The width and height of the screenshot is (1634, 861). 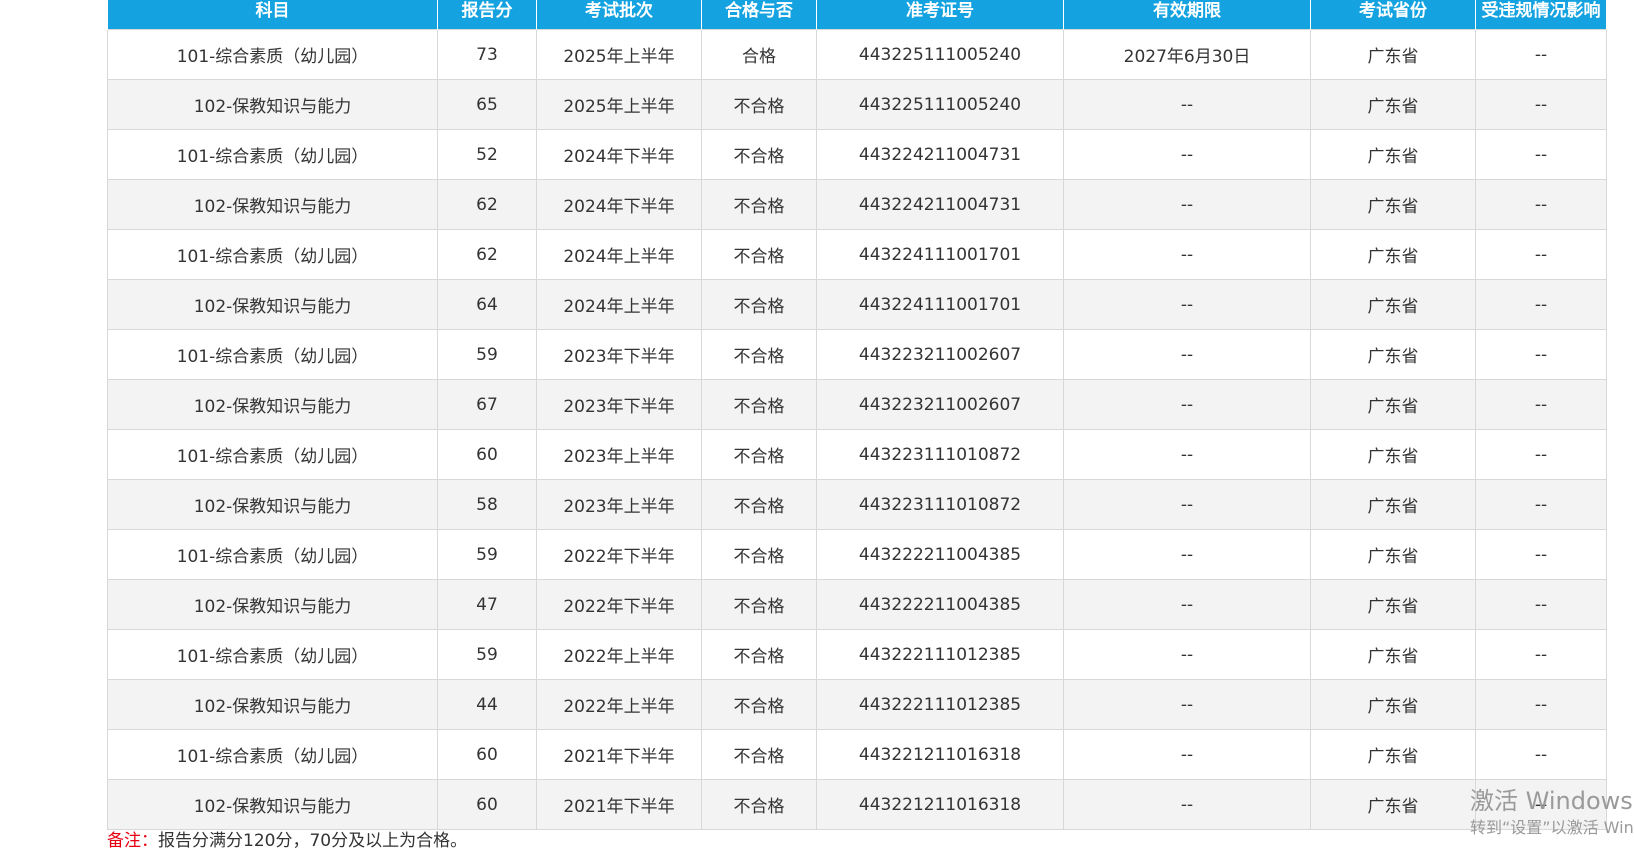 What do you see at coordinates (1541, 15) in the screenshot?
I see `column-header-violation-impact: 受违规情况影响` at bounding box center [1541, 15].